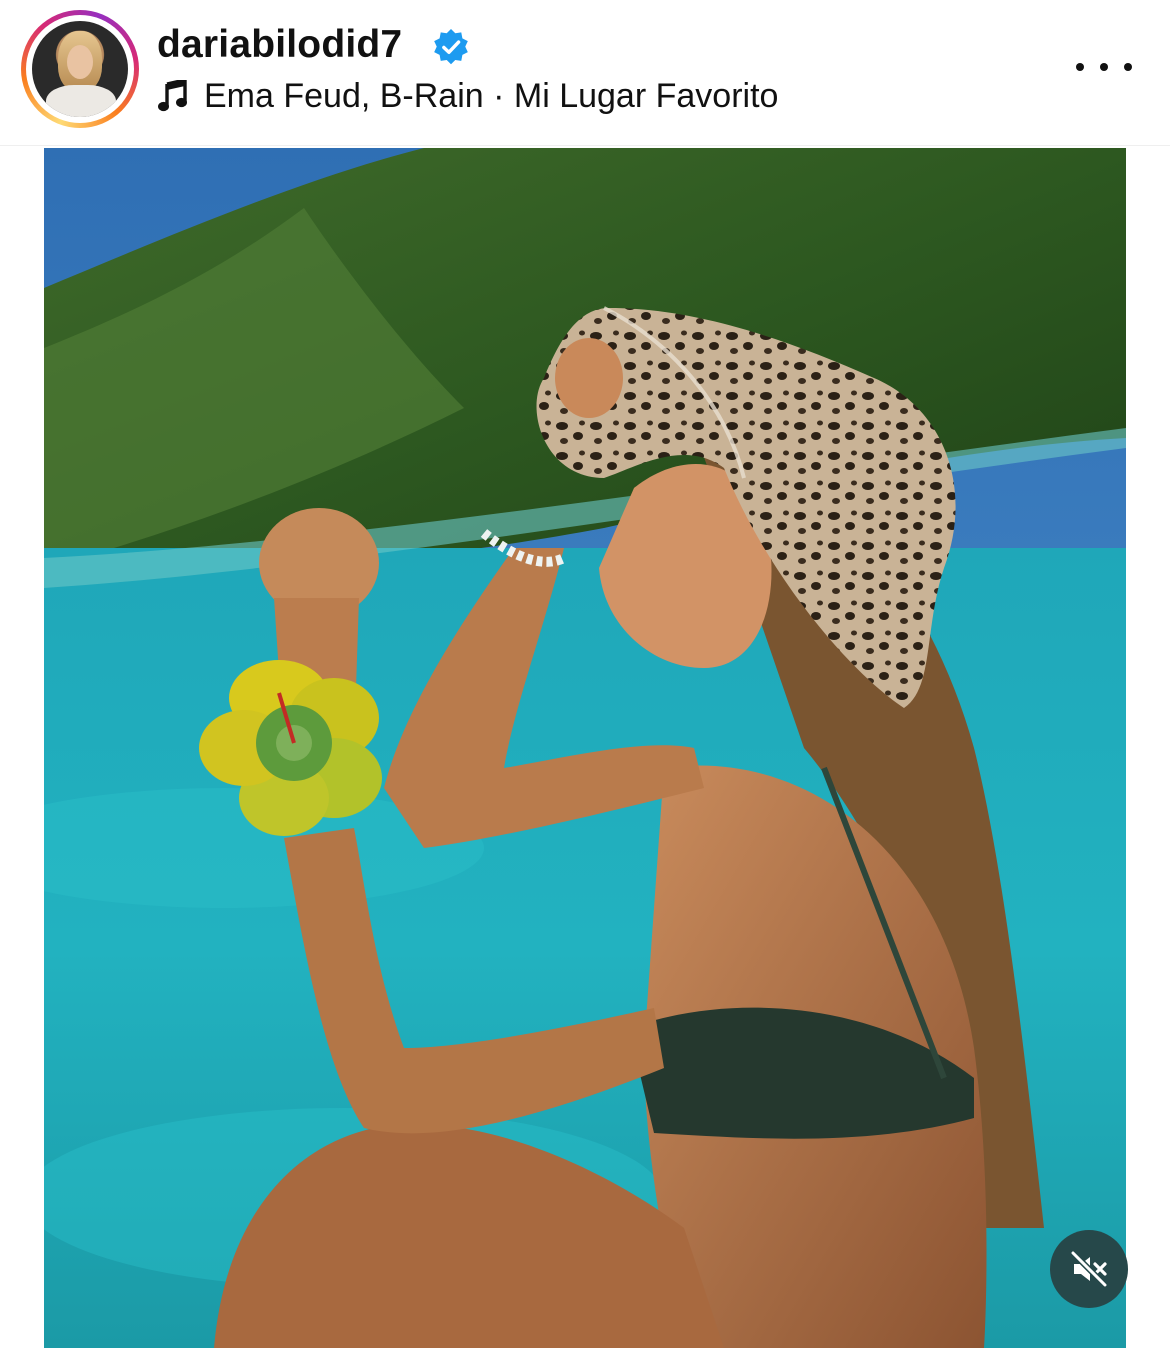  I want to click on audio-track: Ema Feud, B-Rain · Mi Lugar Favorito, so click(468, 96).